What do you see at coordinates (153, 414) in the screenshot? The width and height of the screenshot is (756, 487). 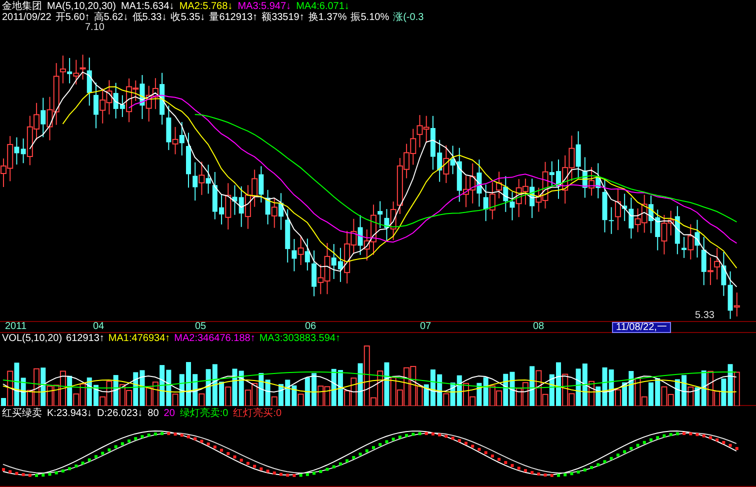 I see `indicator-value: 80` at bounding box center [153, 414].